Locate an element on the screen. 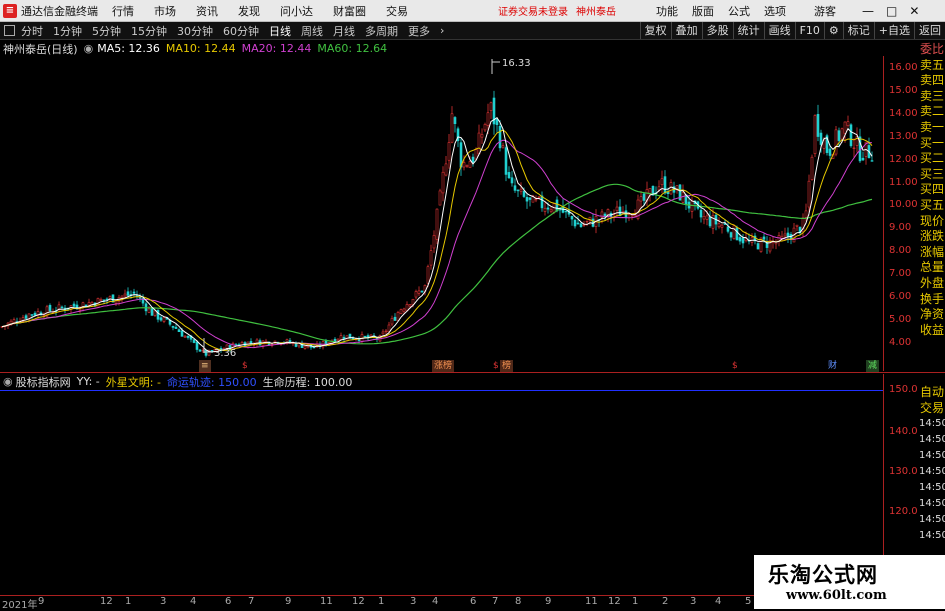 This screenshot has width=945, height=611. period-more: 更多 is located at coordinates (419, 31).